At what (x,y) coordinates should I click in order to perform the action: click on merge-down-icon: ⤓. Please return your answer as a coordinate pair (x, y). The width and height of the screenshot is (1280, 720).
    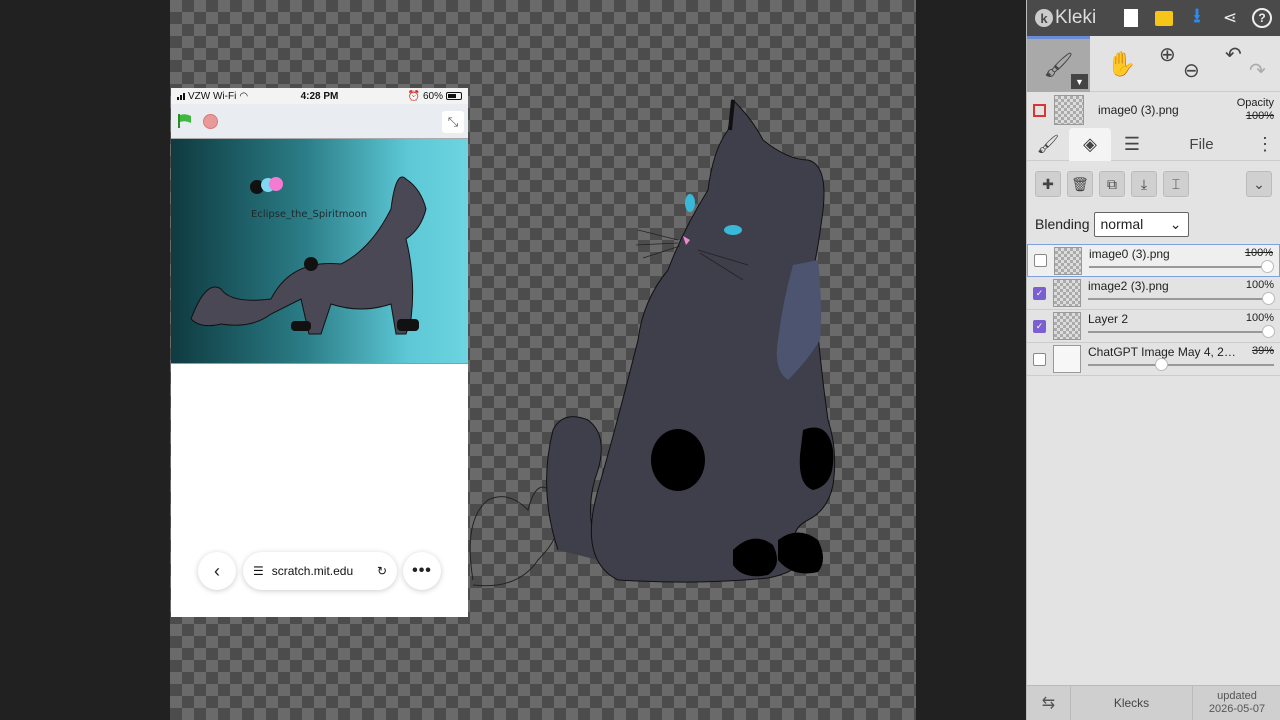
    Looking at the image, I should click on (1144, 183).